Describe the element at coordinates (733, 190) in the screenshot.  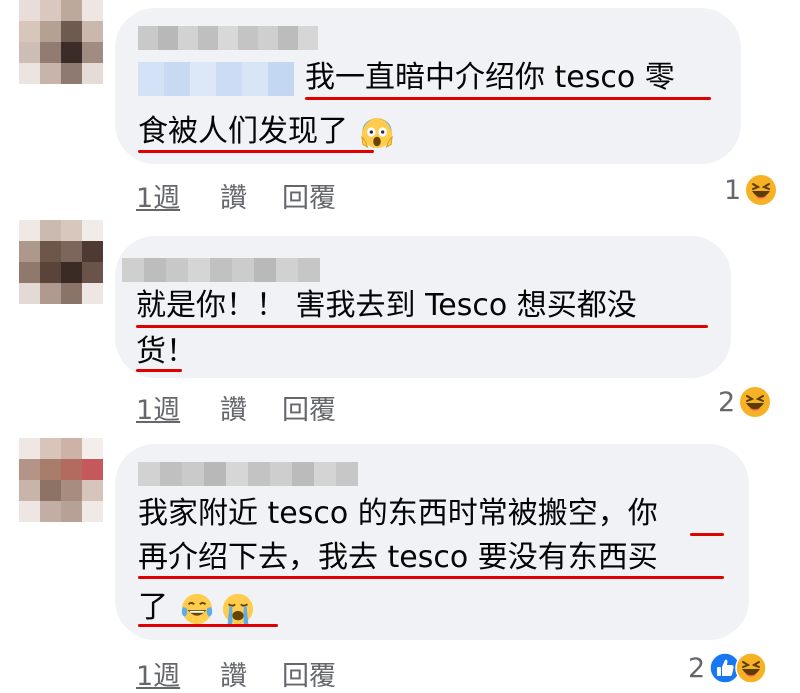
I see `reaction-count: 1` at that location.